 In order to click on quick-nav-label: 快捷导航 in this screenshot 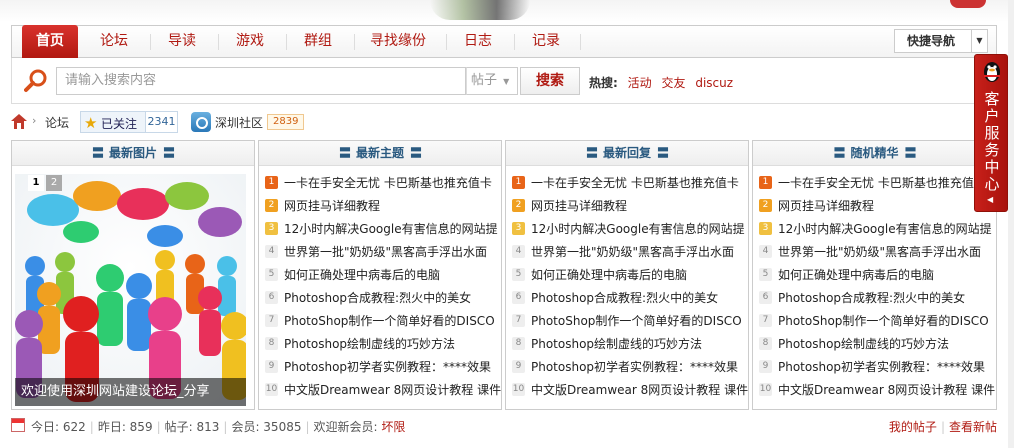, I will do `click(931, 41)`.